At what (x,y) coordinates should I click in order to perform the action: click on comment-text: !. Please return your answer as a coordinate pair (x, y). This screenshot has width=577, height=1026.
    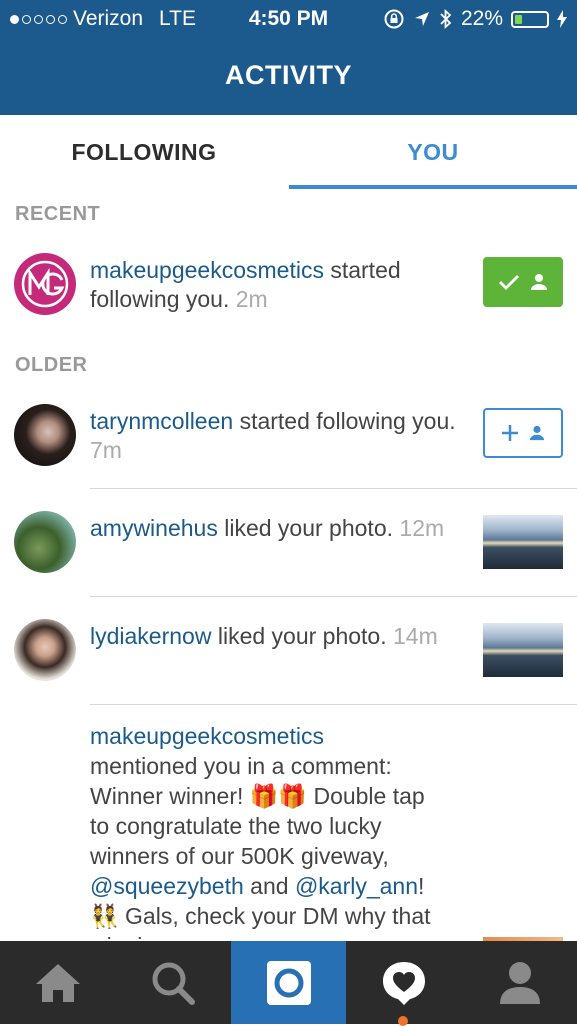
    Looking at the image, I should click on (421, 886).